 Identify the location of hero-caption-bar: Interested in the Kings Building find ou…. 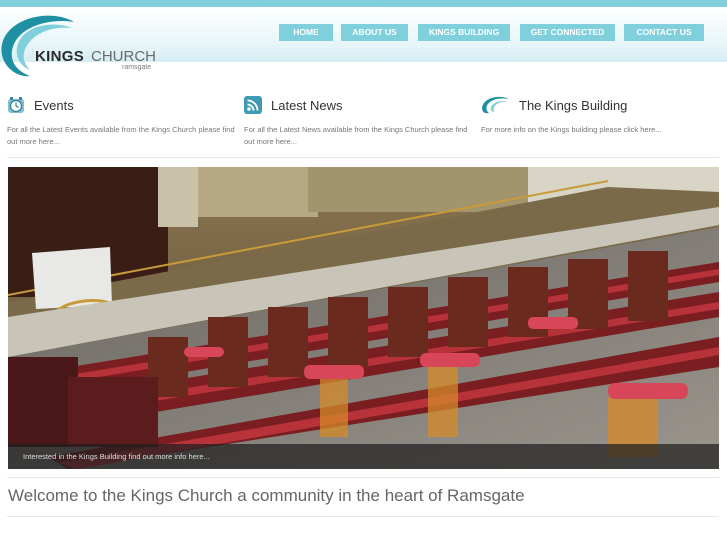
(363, 456).